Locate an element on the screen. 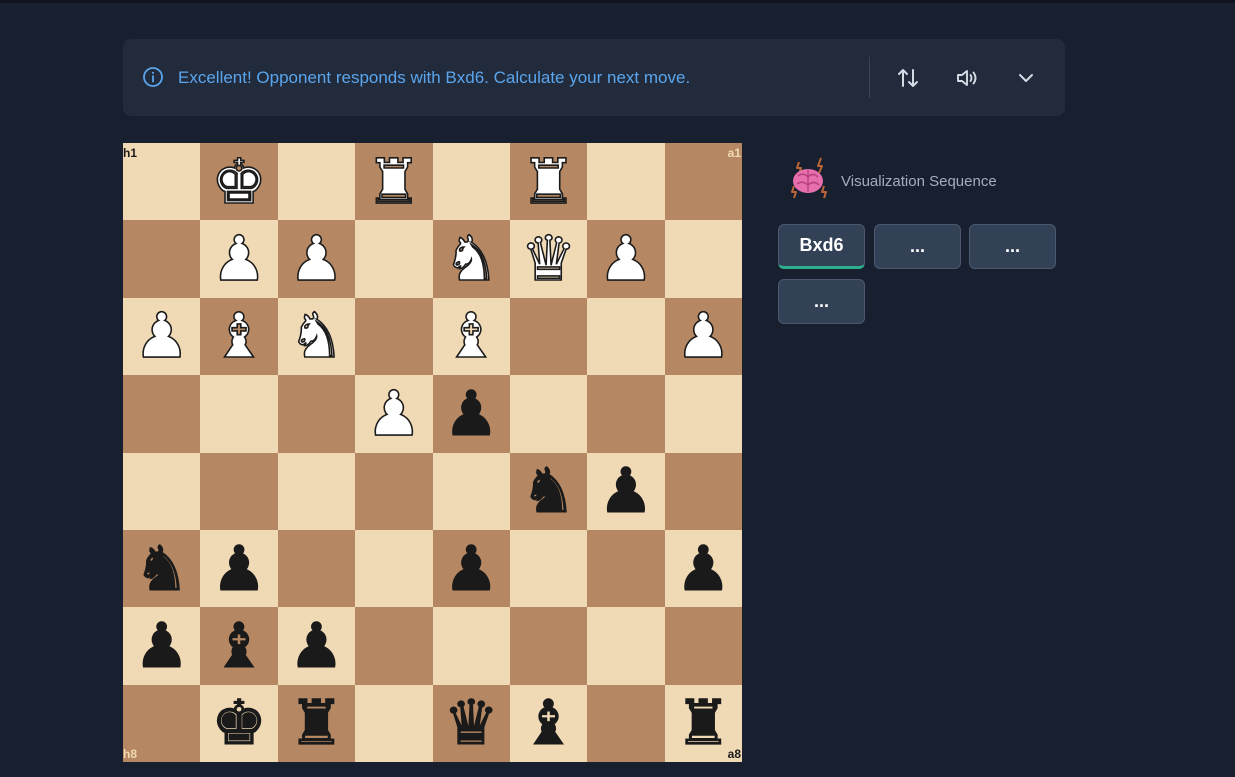 This screenshot has width=1235, height=777. square-e4: ♟ is located at coordinates (394, 414).